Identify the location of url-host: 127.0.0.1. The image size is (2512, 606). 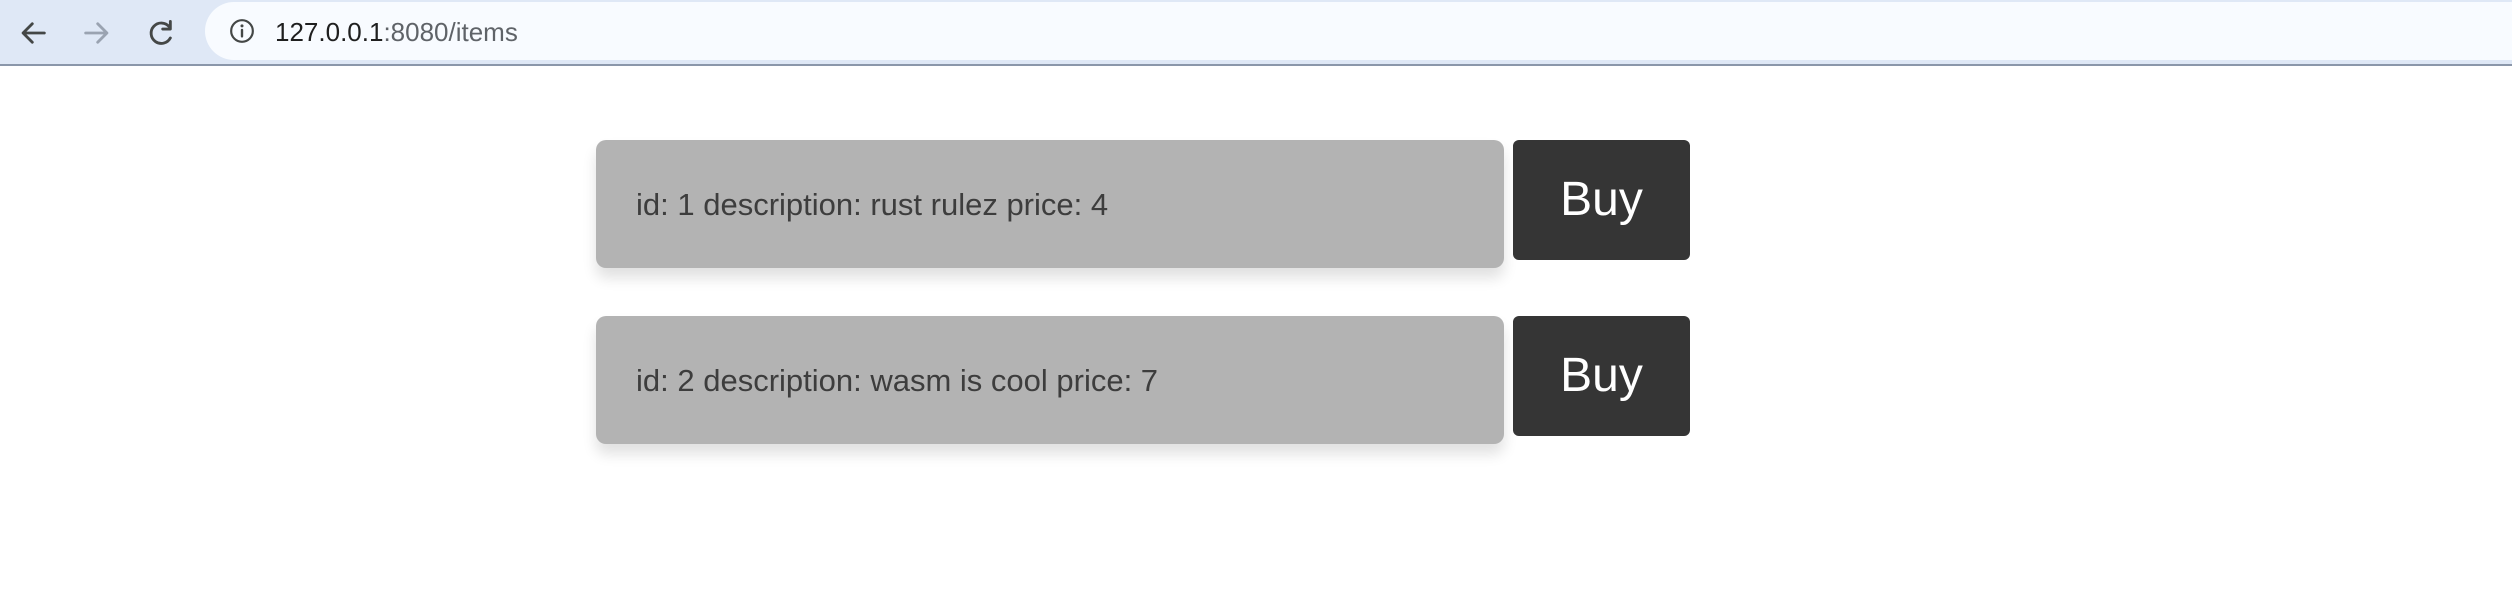
(329, 32).